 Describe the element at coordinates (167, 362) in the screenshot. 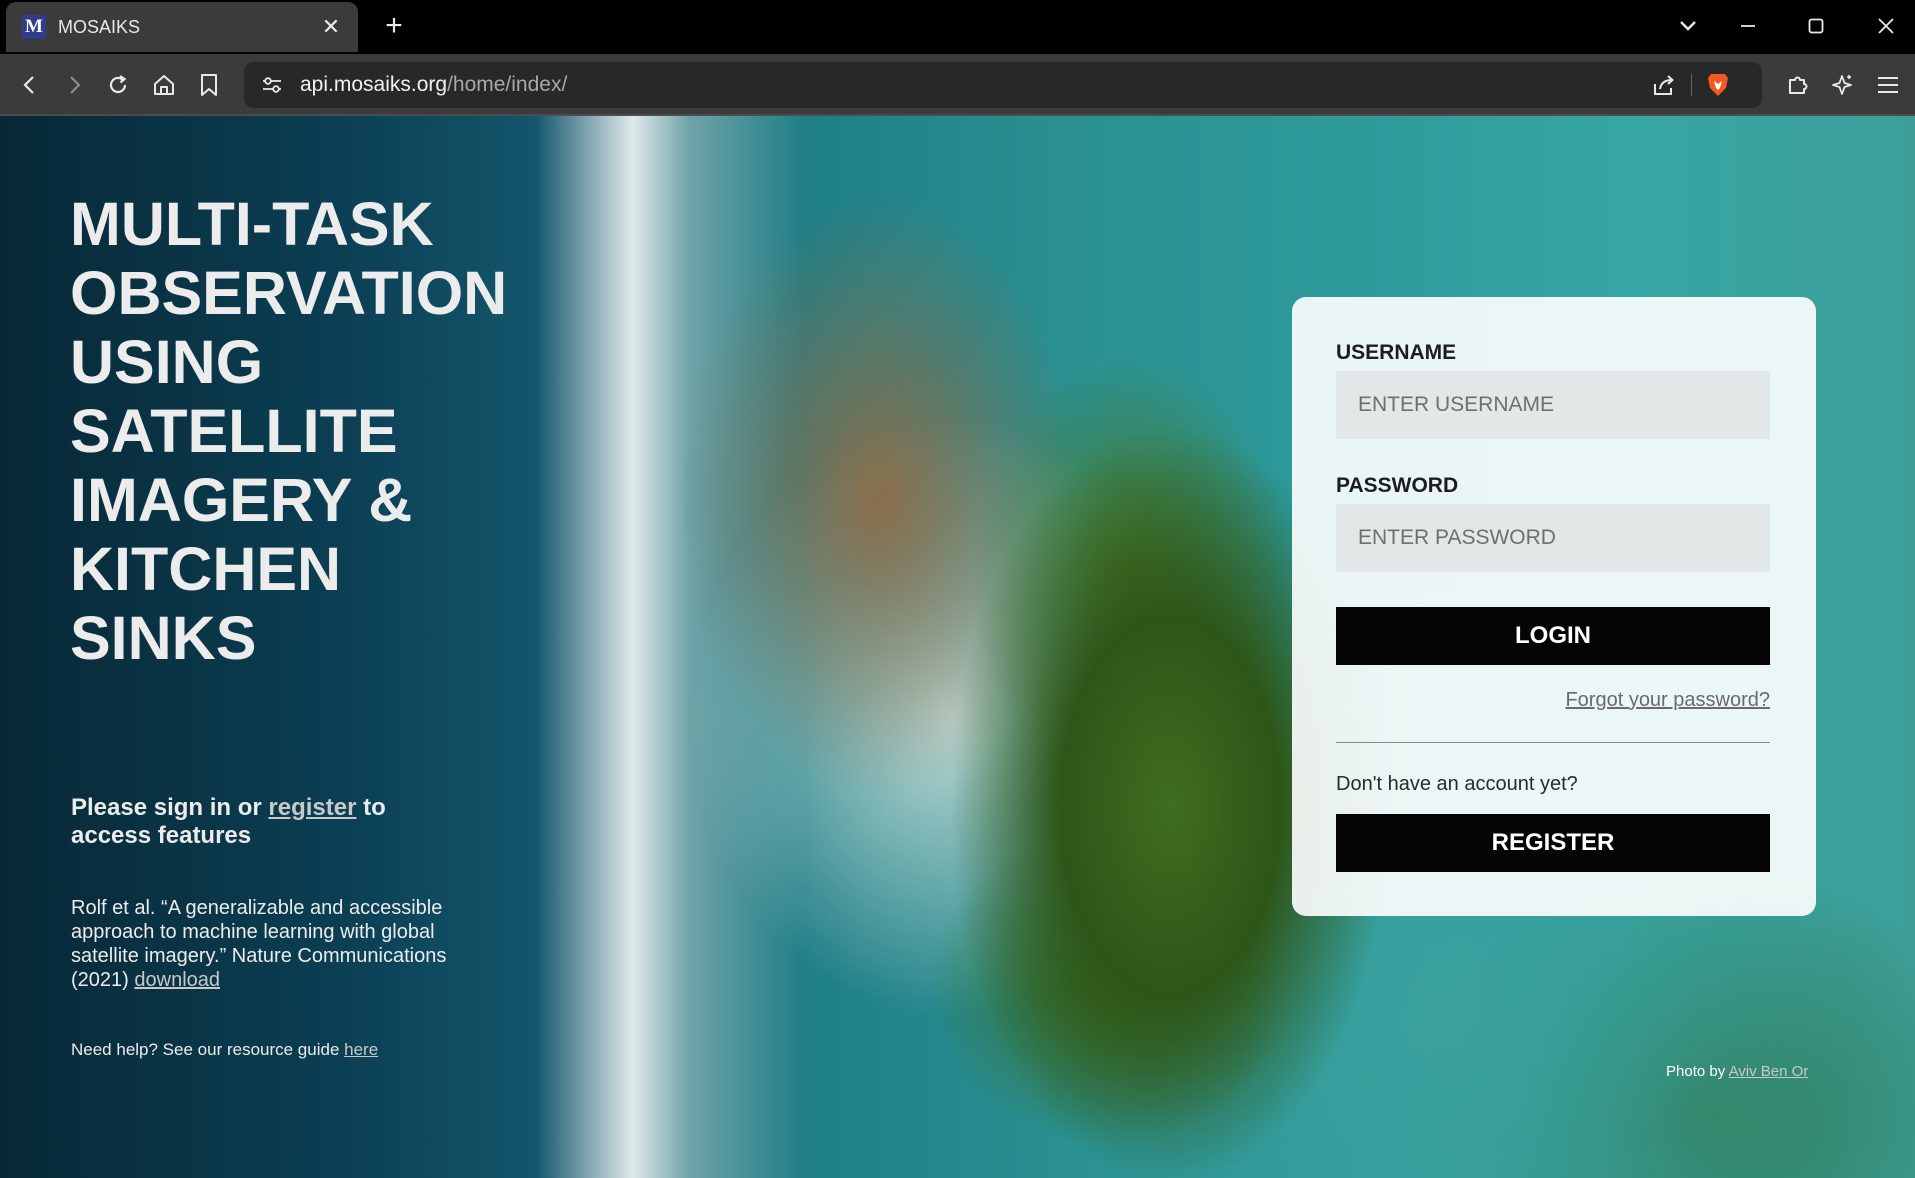

I see `hero-title-line: USING` at that location.